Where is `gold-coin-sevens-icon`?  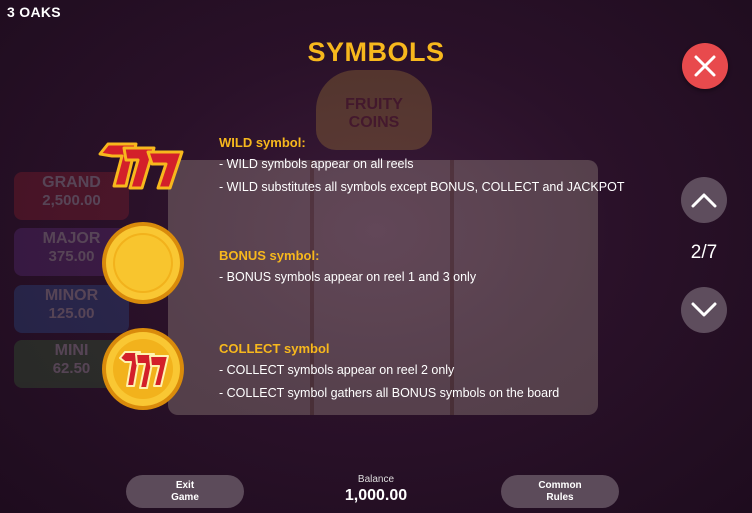 gold-coin-sevens-icon is located at coordinates (143, 369).